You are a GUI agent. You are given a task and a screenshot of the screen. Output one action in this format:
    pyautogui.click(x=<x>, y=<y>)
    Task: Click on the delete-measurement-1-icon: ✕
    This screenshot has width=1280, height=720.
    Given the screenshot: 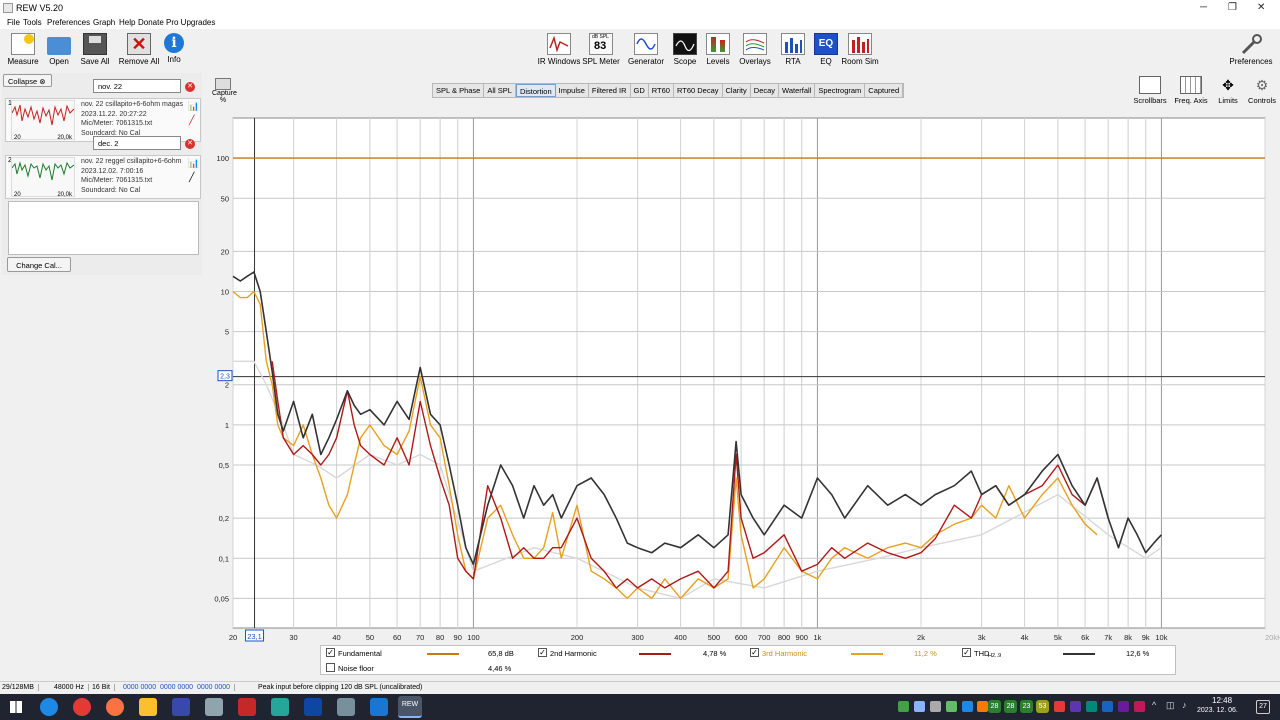 What is the action you would take?
    pyautogui.click(x=190, y=87)
    